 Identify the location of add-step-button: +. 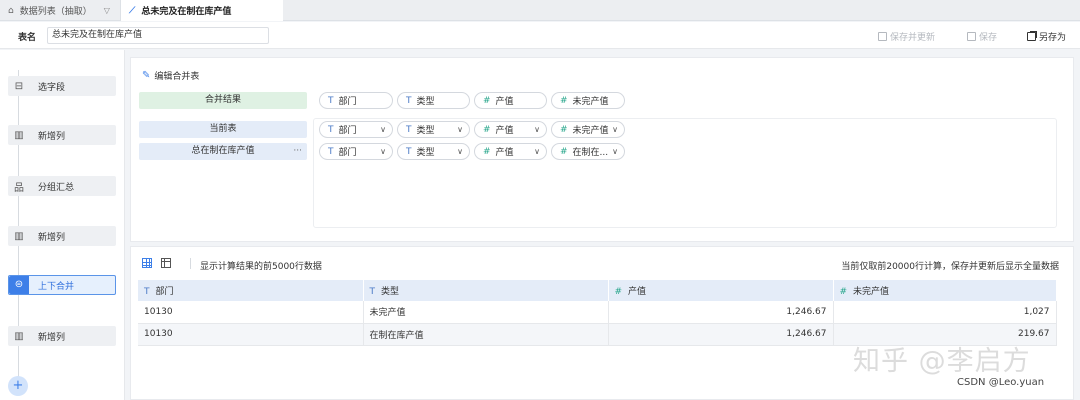
(18, 386).